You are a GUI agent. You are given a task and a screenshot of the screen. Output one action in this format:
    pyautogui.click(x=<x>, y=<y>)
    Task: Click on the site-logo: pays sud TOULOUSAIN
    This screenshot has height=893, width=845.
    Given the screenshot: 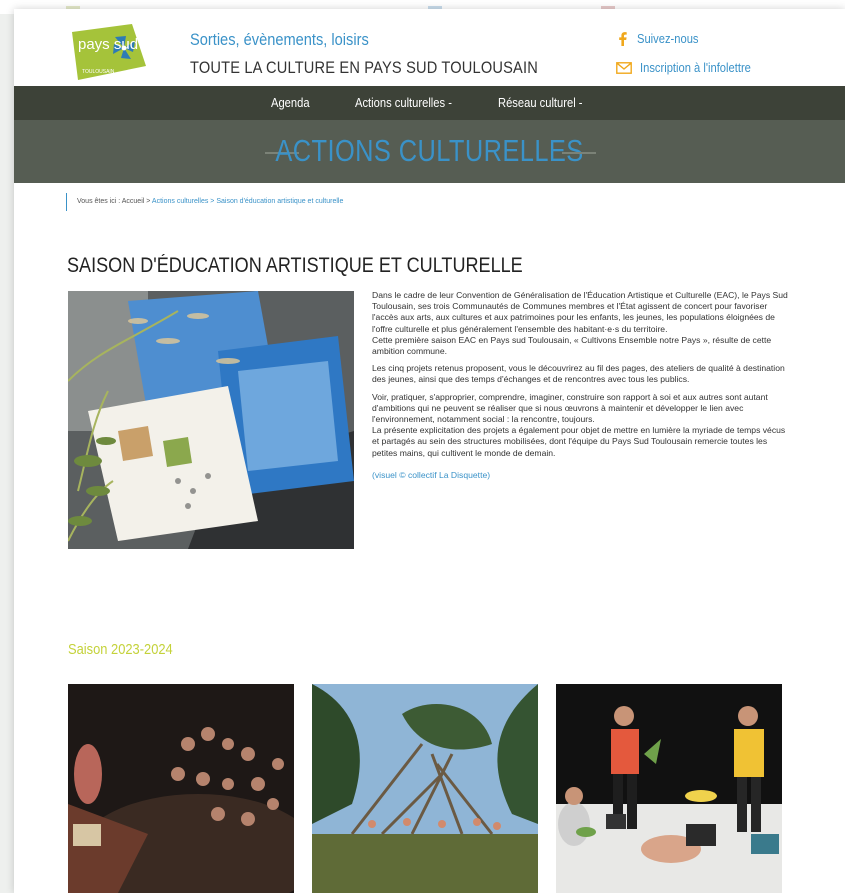 What is the action you would take?
    pyautogui.click(x=108, y=52)
    